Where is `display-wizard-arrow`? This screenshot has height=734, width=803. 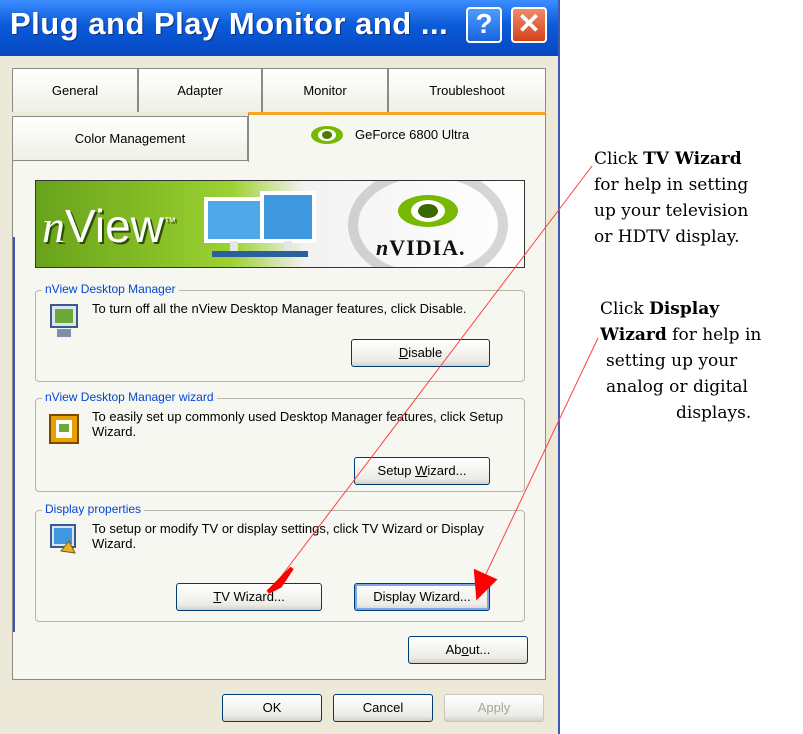 display-wizard-arrow is located at coordinates (541, 458).